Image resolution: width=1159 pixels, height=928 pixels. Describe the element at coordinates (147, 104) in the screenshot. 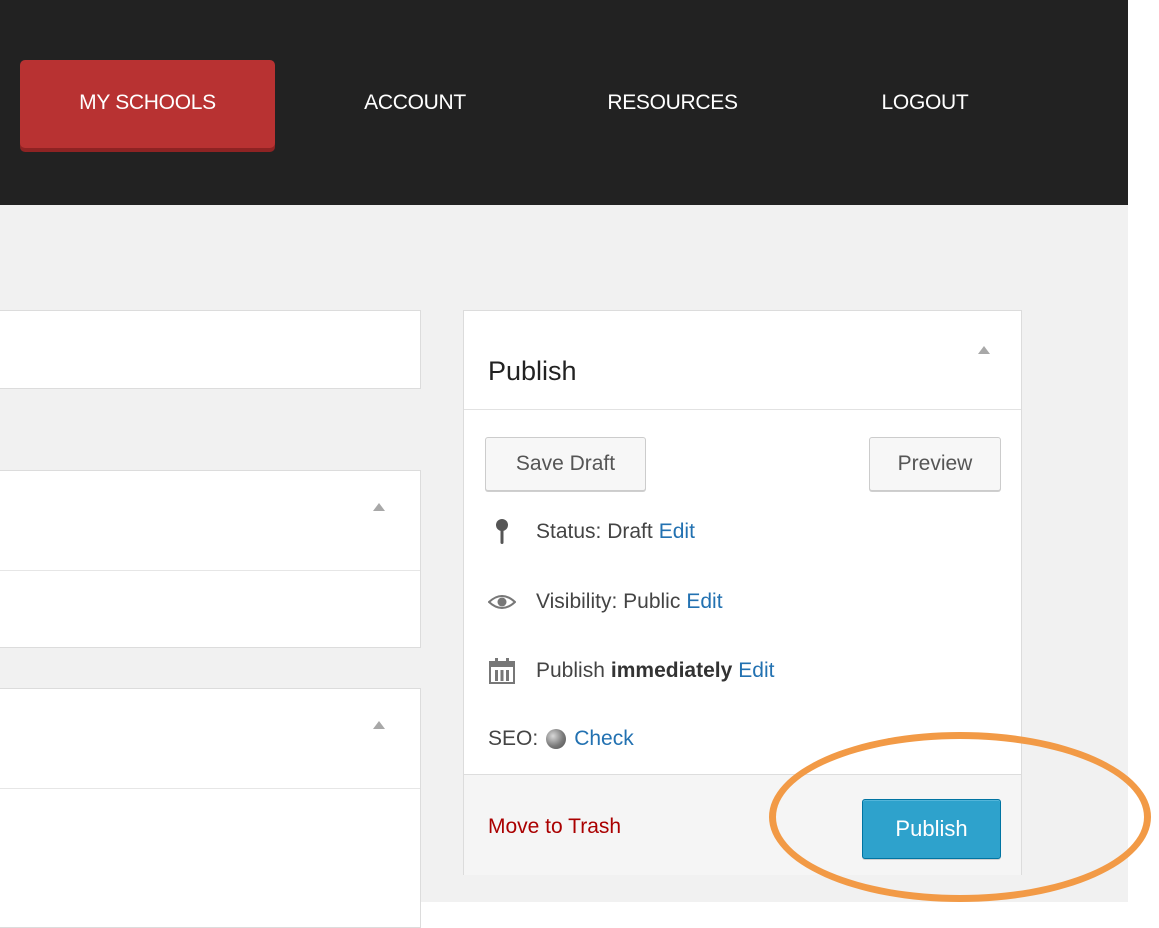

I see `nav-my-schools: MY SCHOOLS` at that location.